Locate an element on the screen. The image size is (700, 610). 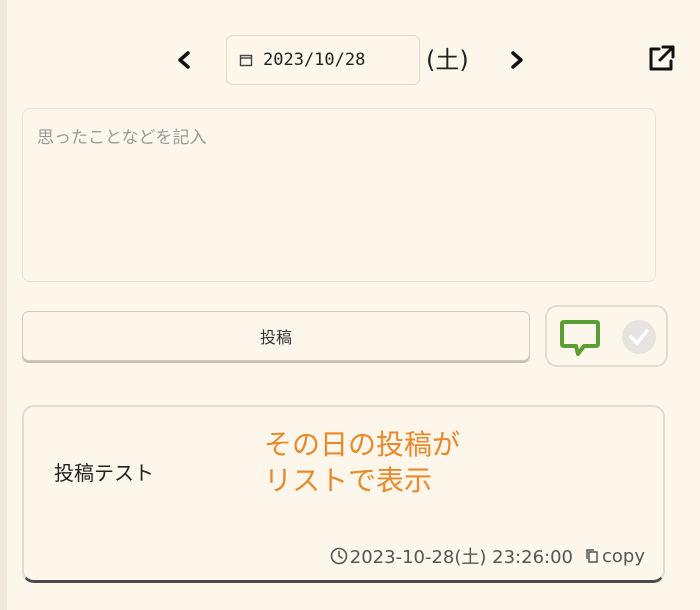
date-picker: 2023/10/28 is located at coordinates (323, 60).